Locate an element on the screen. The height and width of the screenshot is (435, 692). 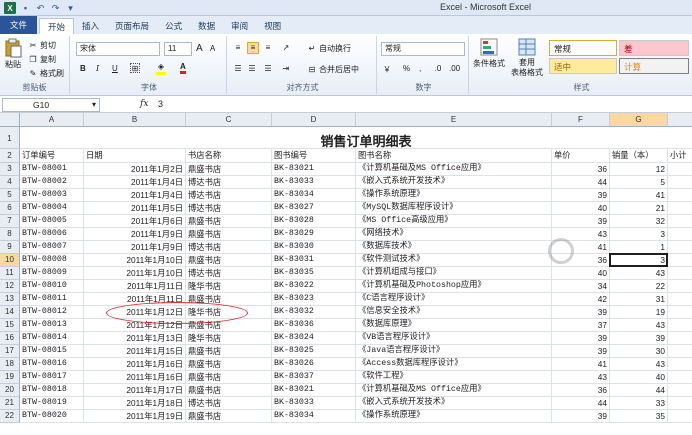
row-header: 21 is located at coordinates (10, 403).